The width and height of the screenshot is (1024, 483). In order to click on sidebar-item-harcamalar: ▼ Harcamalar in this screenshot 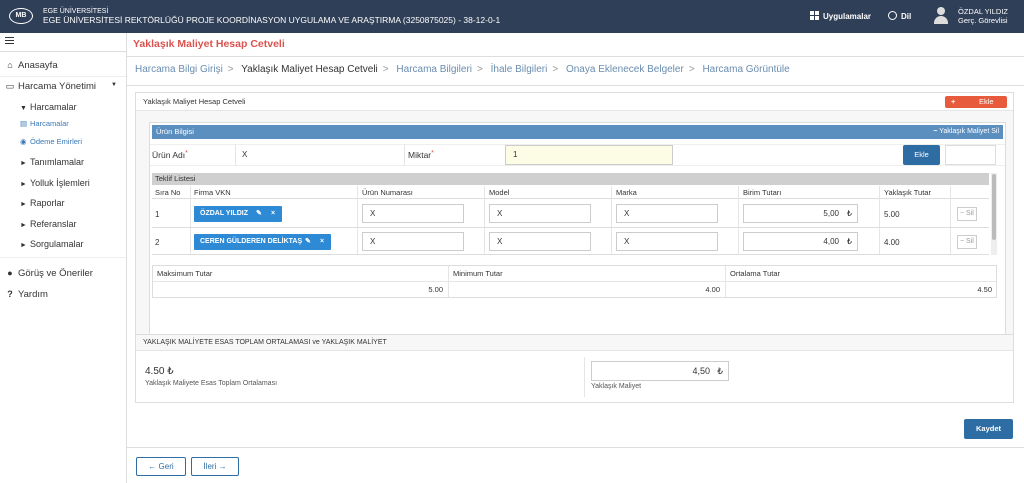, I will do `click(48, 107)`.